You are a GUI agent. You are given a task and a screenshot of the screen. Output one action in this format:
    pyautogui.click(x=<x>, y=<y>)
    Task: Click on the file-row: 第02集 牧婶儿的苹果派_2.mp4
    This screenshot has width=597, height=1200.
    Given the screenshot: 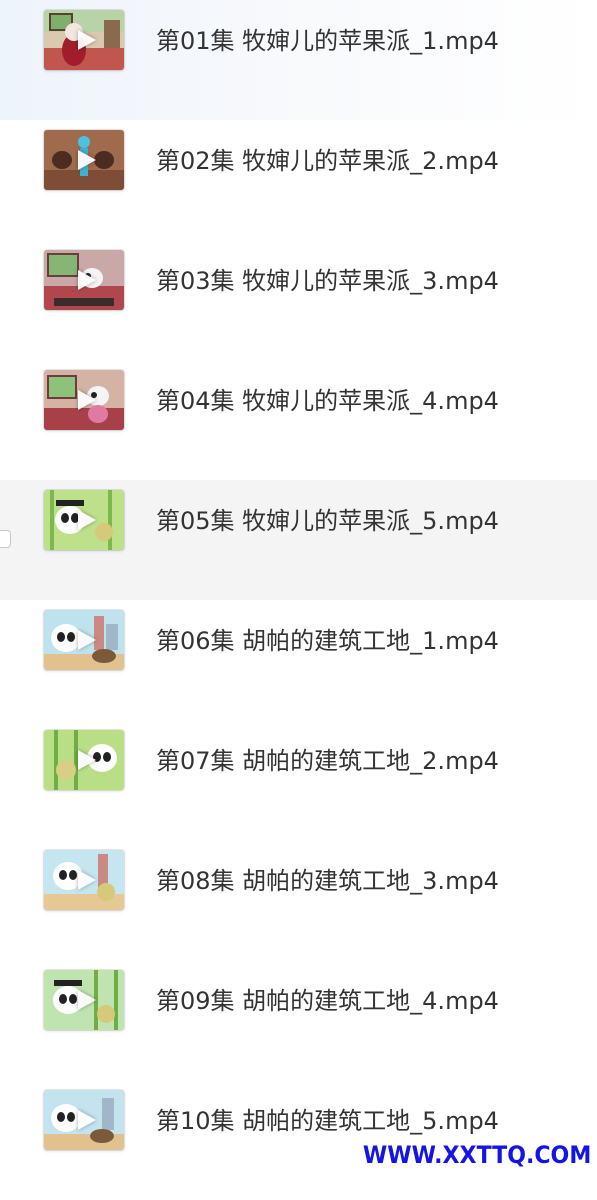 What is the action you would take?
    pyautogui.click(x=298, y=180)
    